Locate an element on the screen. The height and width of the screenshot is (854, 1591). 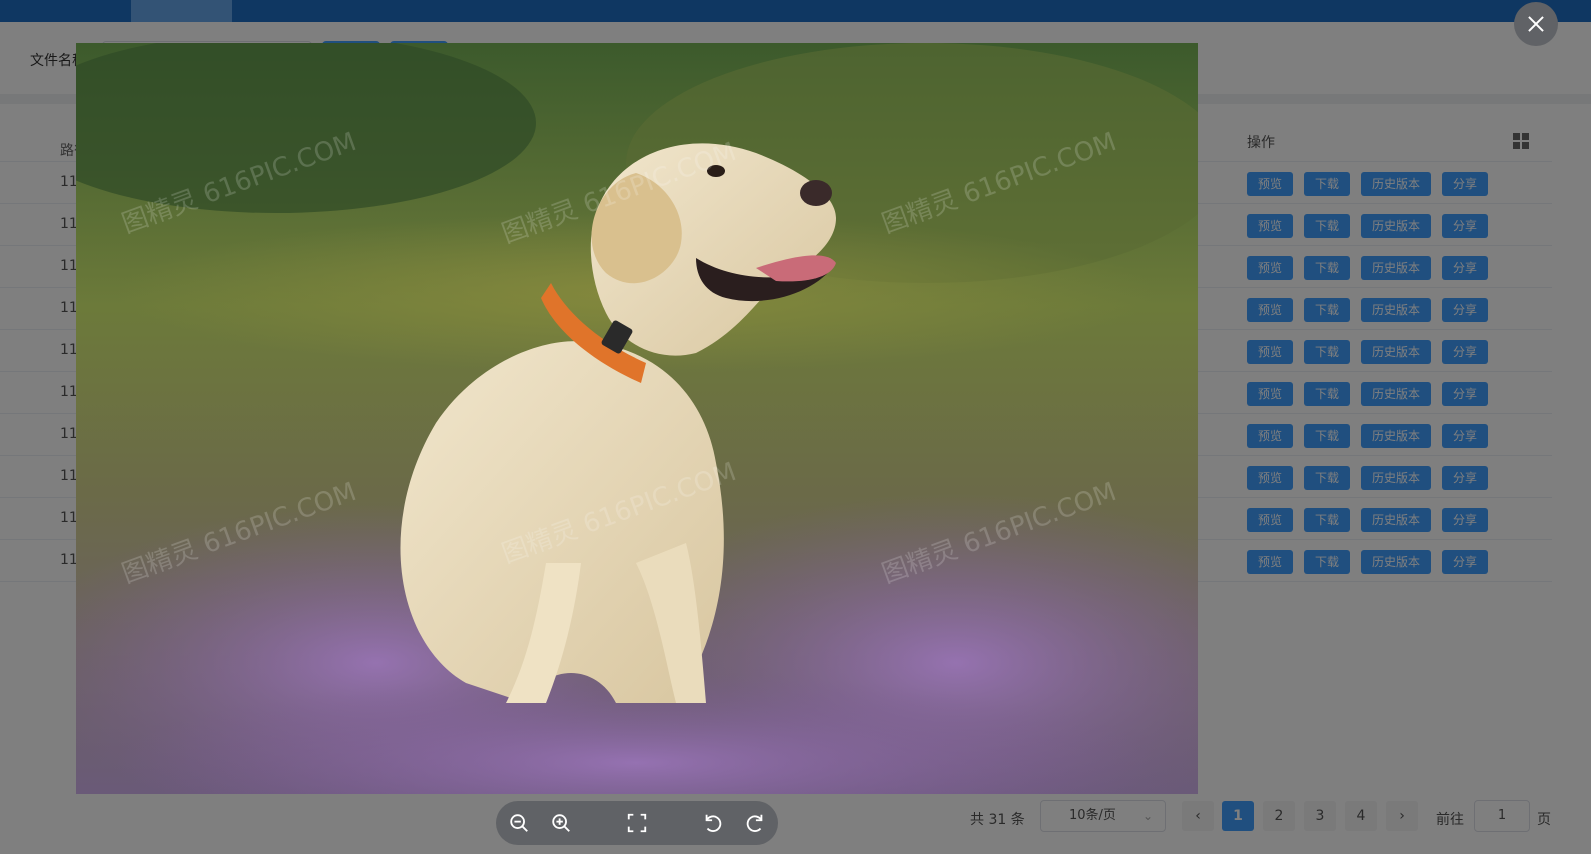
close-viewer-button is located at coordinates (1536, 24).